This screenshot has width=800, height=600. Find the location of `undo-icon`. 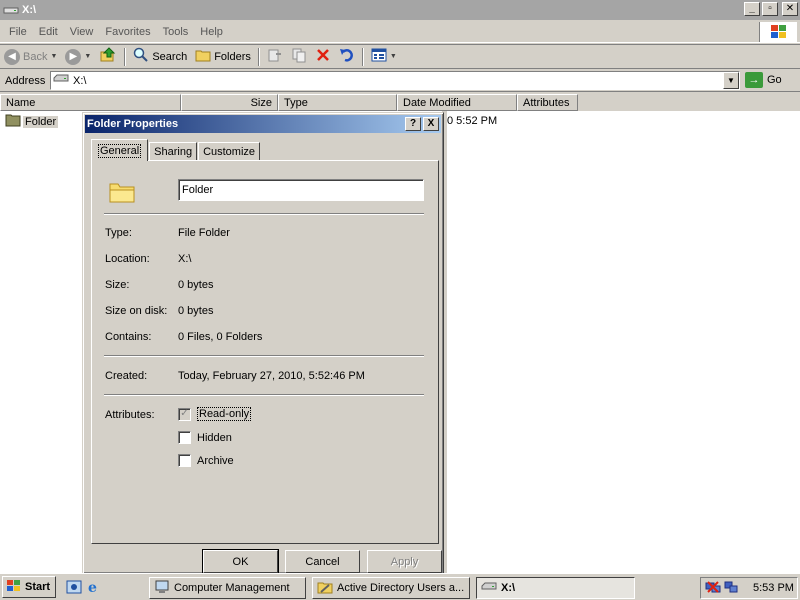

undo-icon is located at coordinates (347, 56).